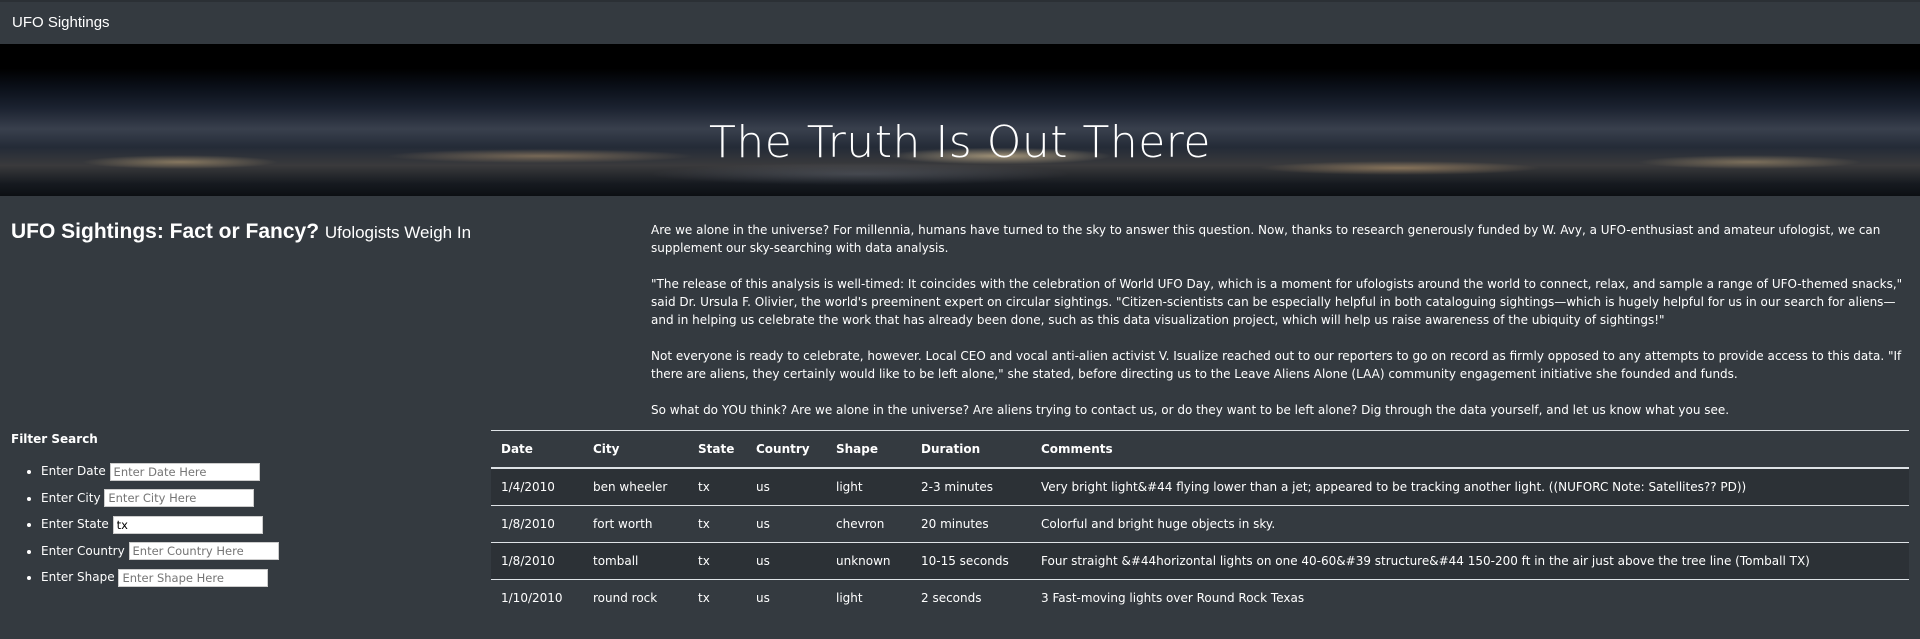 Image resolution: width=1920 pixels, height=639 pixels. I want to click on column-header-shape: Shape, so click(868, 449).